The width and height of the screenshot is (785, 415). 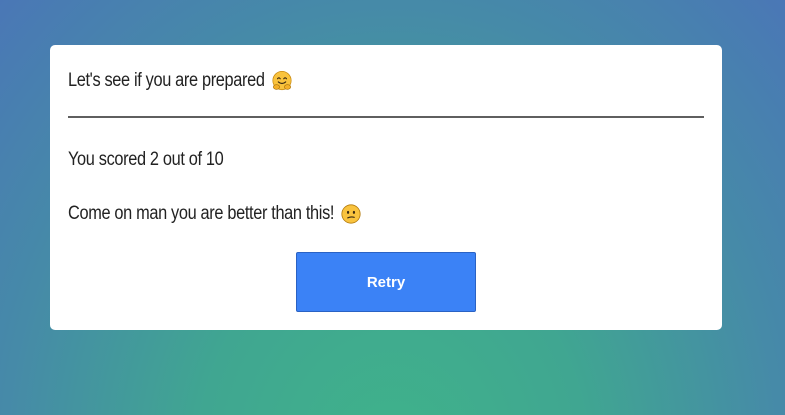 I want to click on feedback-line: Come on man you are better than this!, so click(x=222, y=214).